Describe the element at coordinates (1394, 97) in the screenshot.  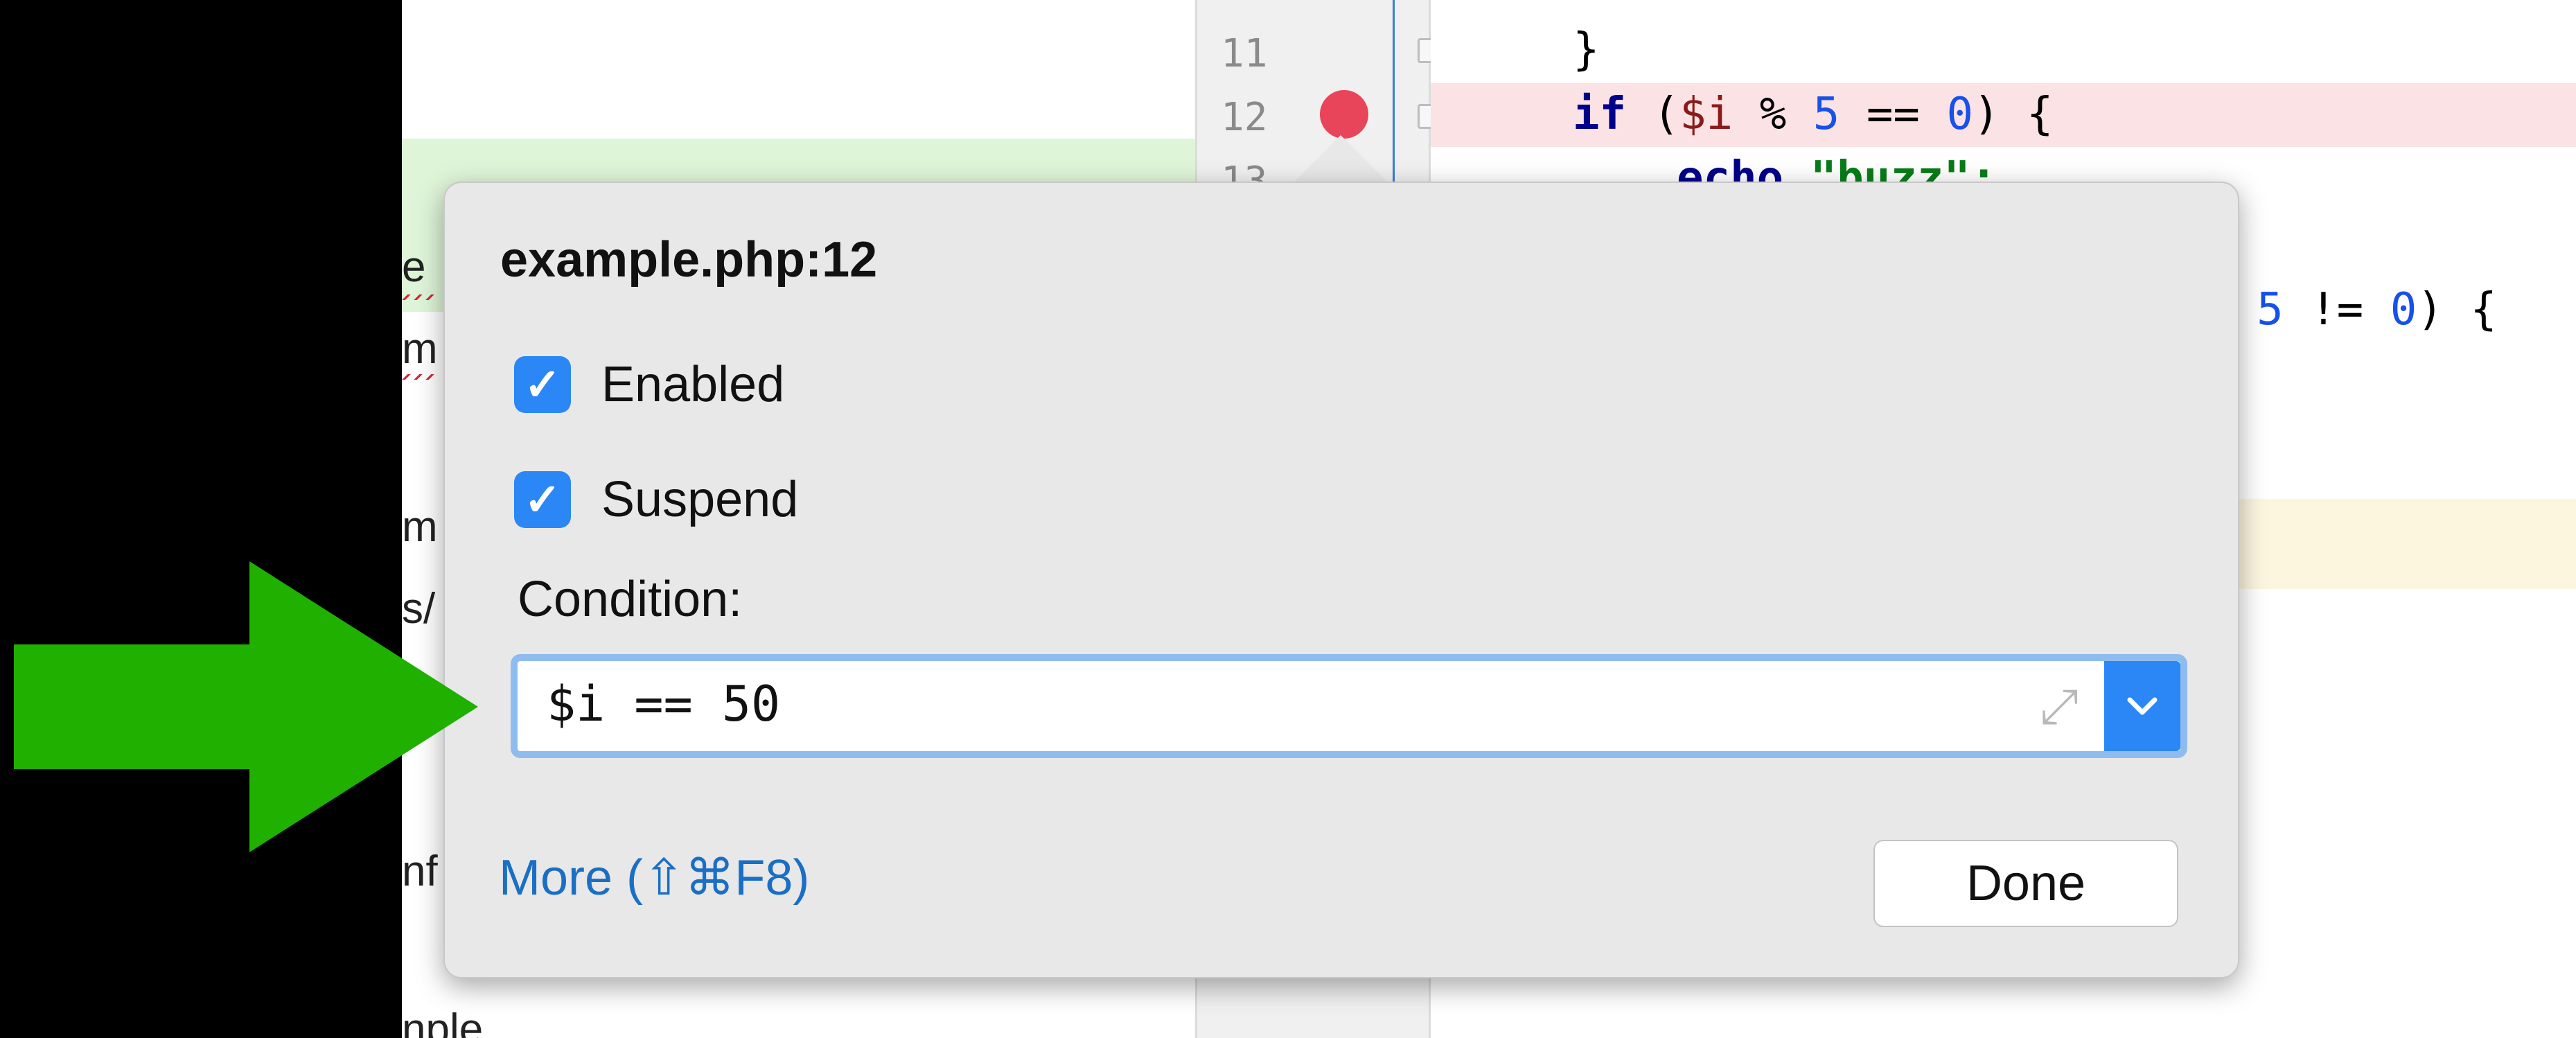
I see `gutter-divider` at that location.